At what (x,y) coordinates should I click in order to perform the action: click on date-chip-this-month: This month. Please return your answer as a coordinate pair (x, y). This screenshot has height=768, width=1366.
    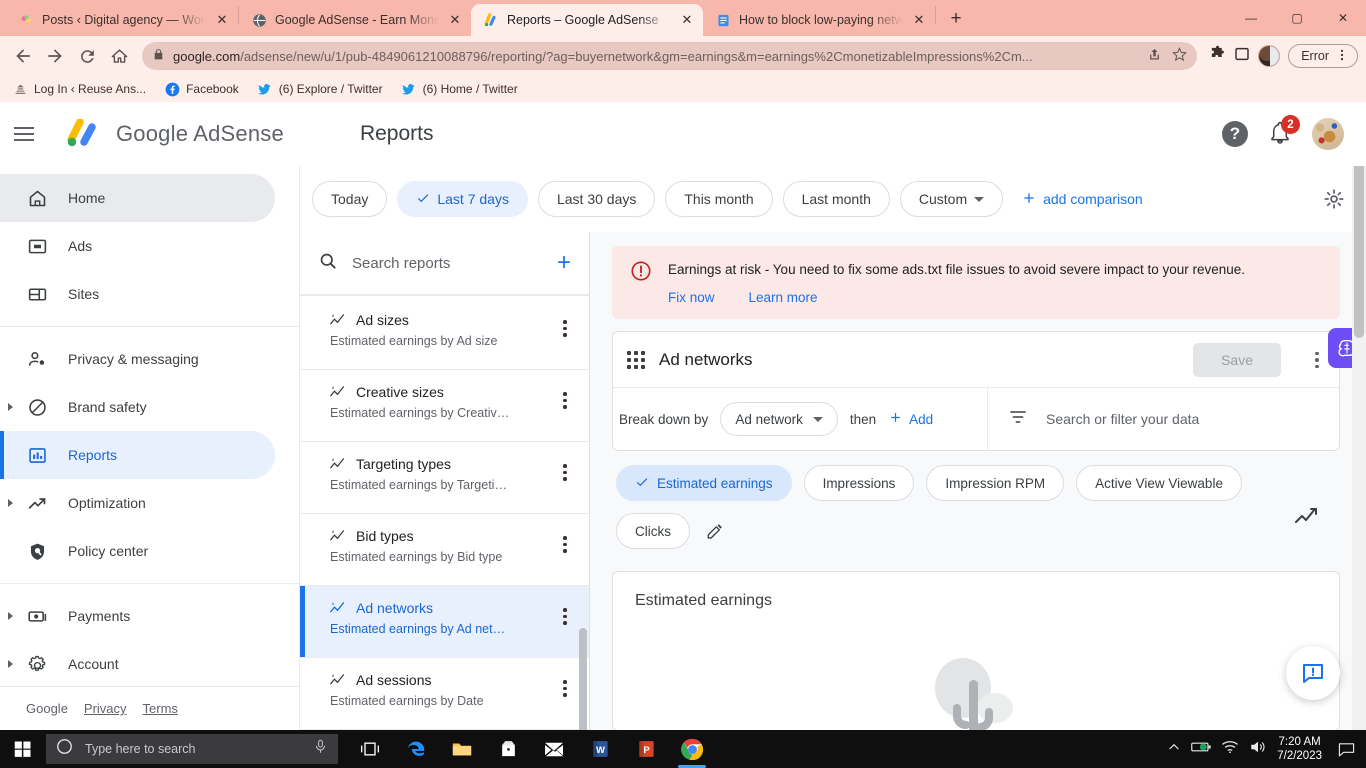
    Looking at the image, I should click on (719, 199).